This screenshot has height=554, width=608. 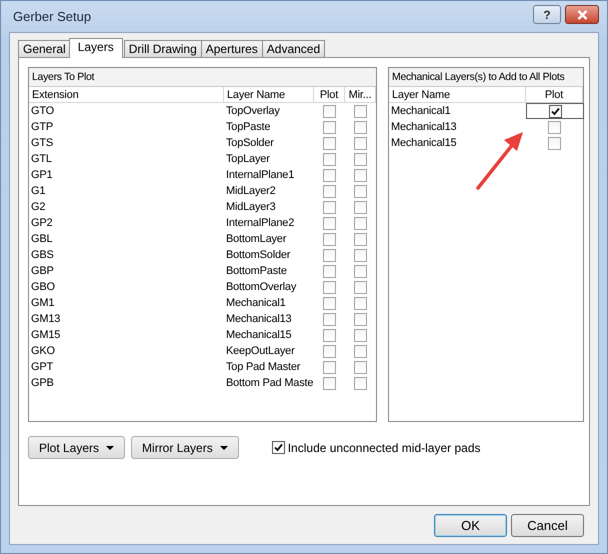 What do you see at coordinates (251, 207) in the screenshot?
I see `table-cell-text: MidLayer3` at bounding box center [251, 207].